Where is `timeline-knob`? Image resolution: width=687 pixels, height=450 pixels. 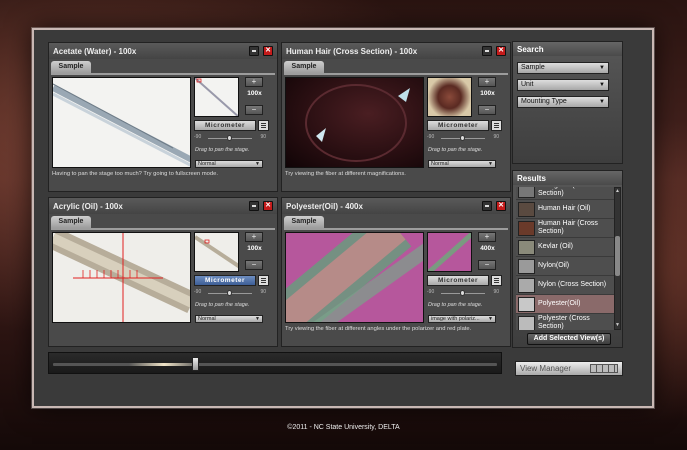 timeline-knob is located at coordinates (195, 364).